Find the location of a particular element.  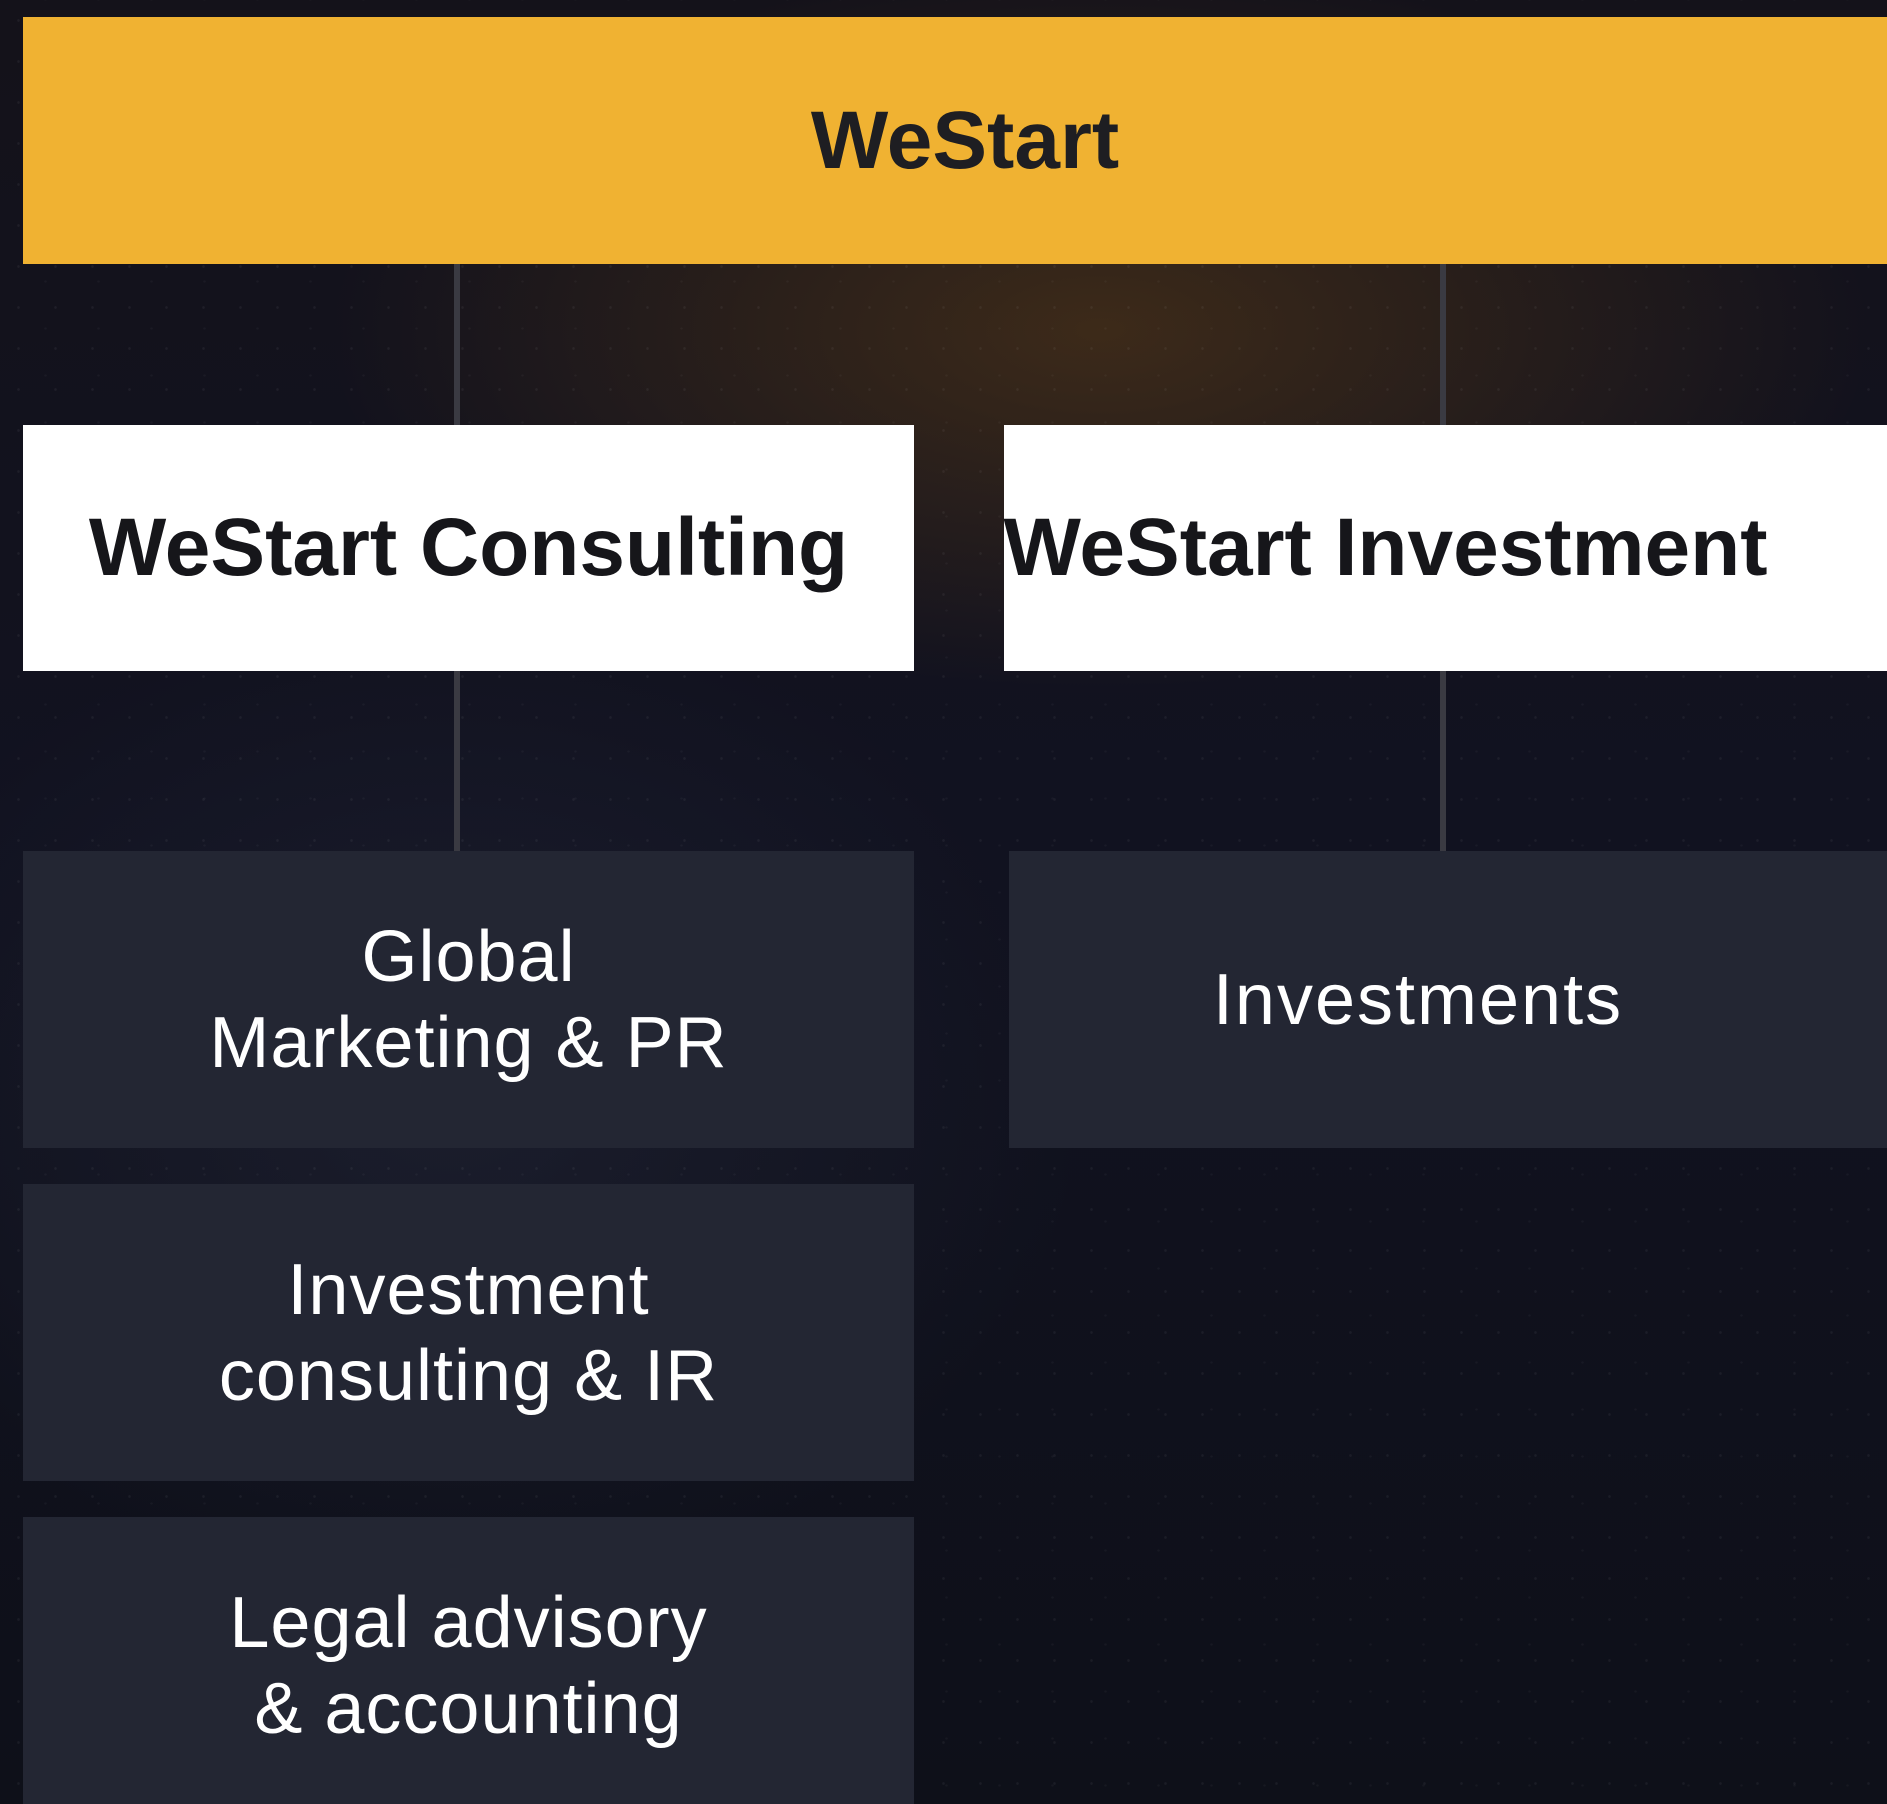

connector-root-to-investment is located at coordinates (1443, 344).